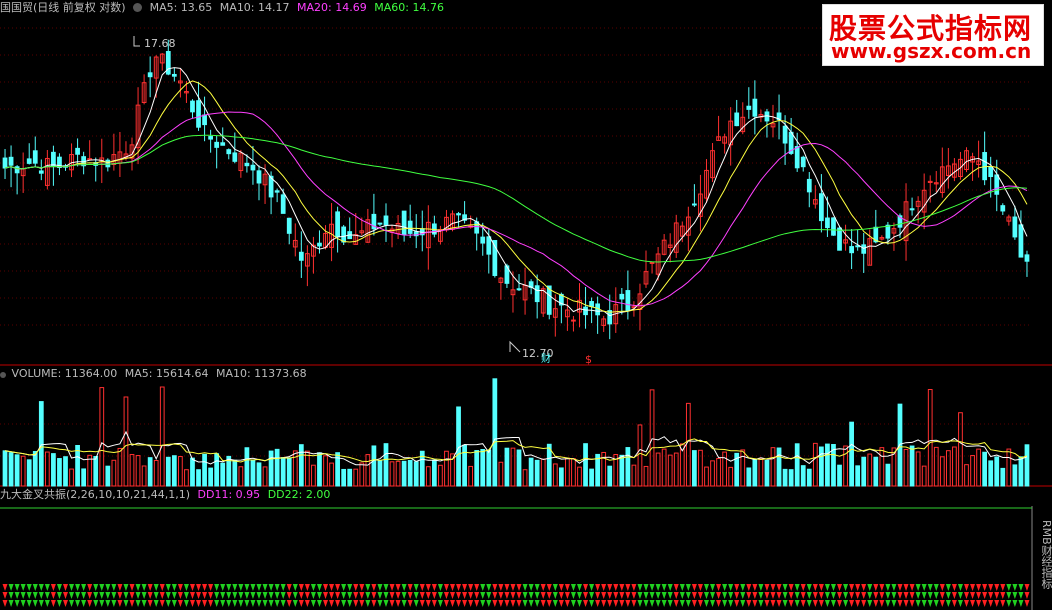 The width and height of the screenshot is (1052, 610). I want to click on finance-marker: 财, so click(546, 360).